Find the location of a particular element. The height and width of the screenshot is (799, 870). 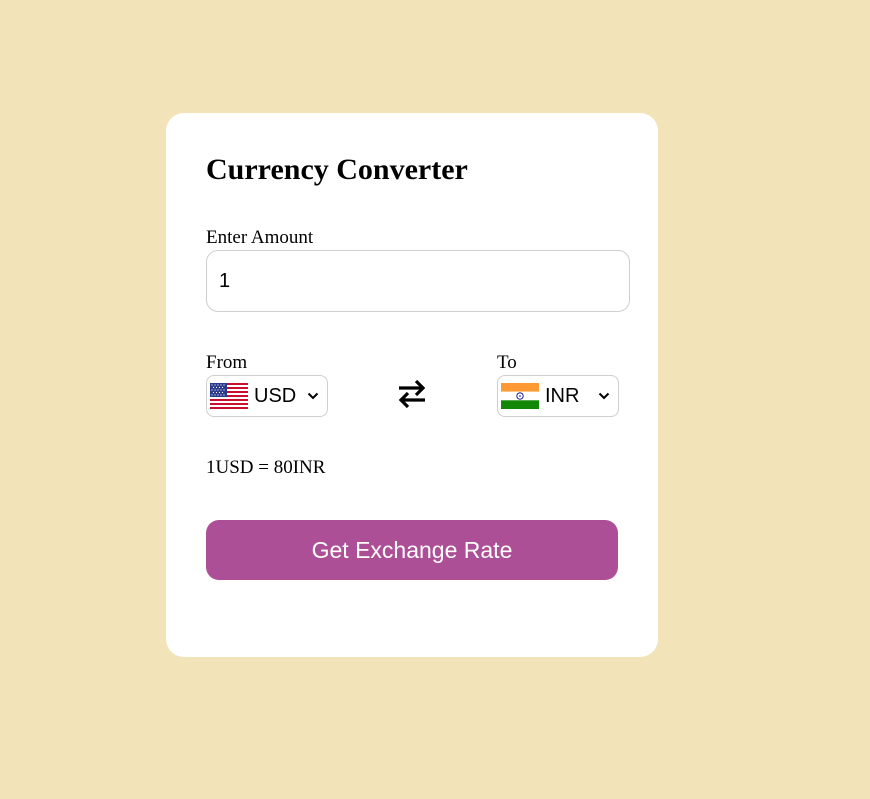

to-label: To is located at coordinates (507, 362).